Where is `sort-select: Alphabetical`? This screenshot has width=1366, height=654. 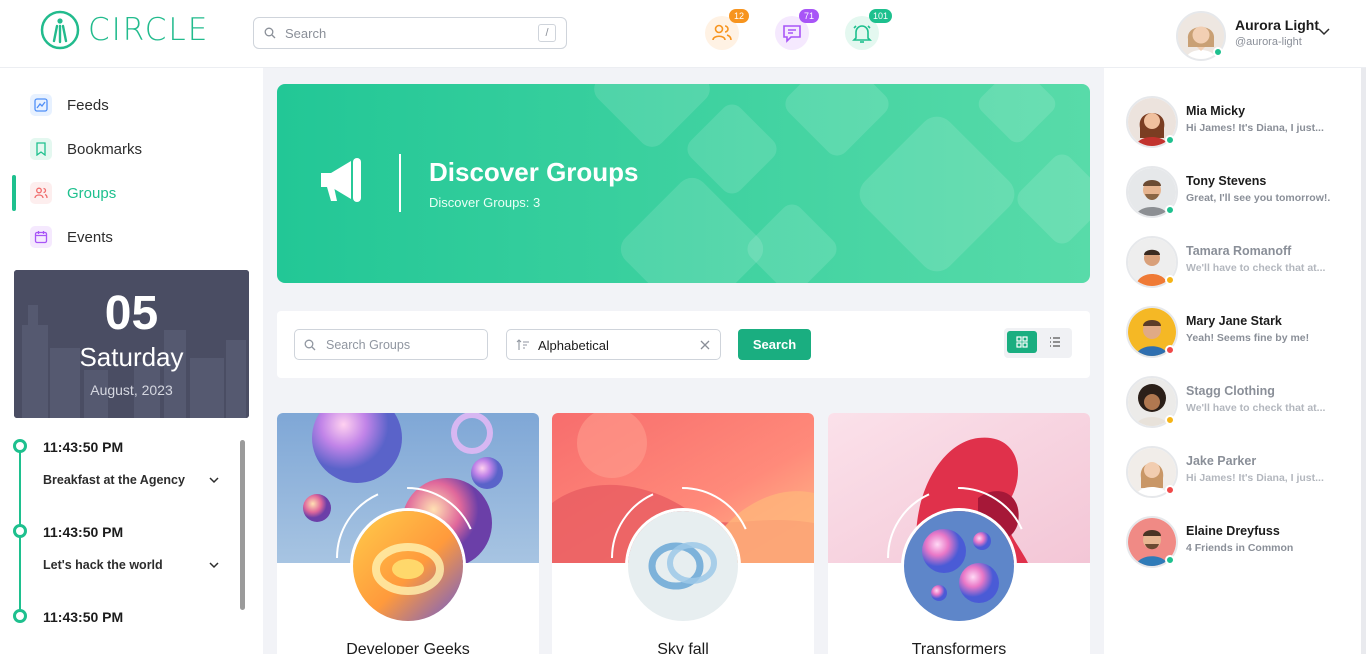 sort-select: Alphabetical is located at coordinates (613, 344).